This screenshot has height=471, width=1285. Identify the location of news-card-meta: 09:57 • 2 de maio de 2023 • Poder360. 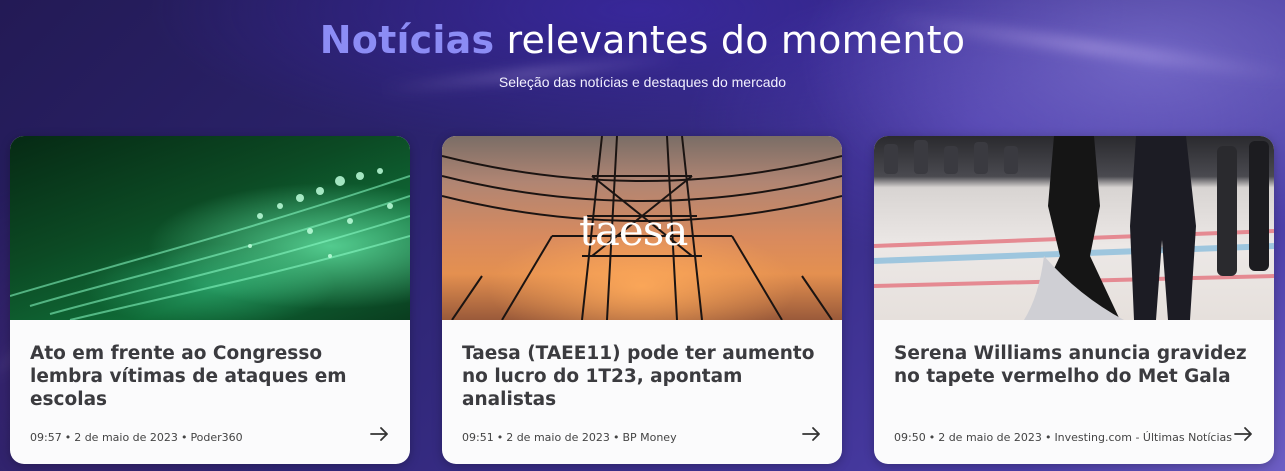
(136, 437).